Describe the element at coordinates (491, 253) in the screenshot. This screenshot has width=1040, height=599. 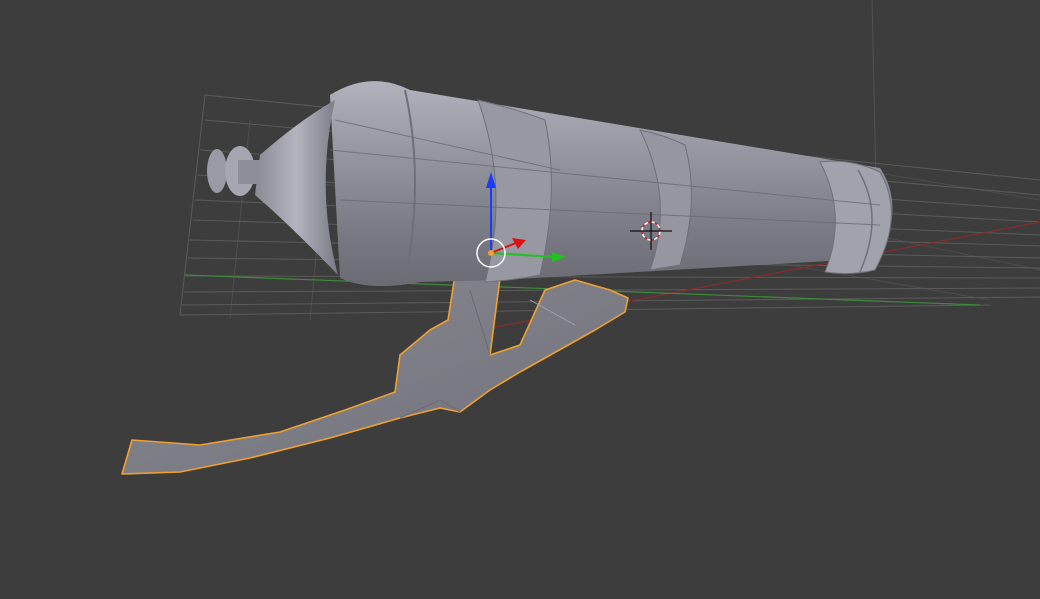
I see `object-origin` at that location.